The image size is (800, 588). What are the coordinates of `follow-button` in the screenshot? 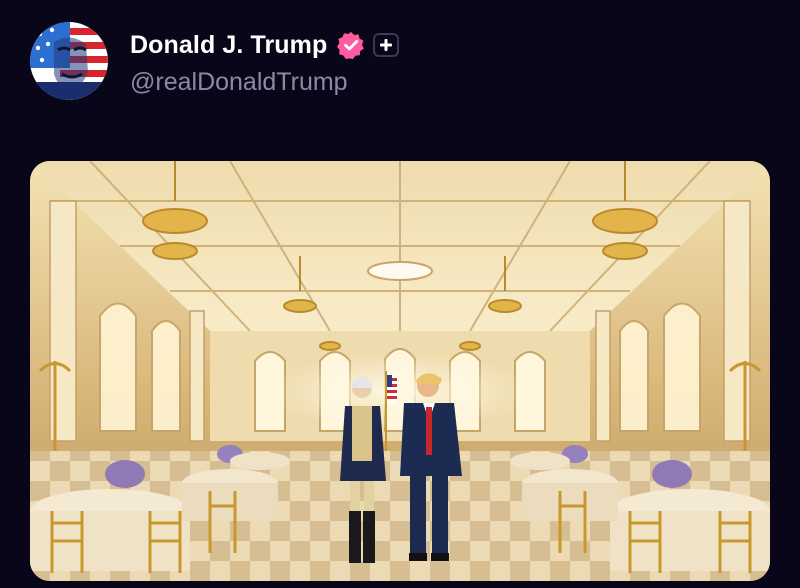 It's located at (386, 45).